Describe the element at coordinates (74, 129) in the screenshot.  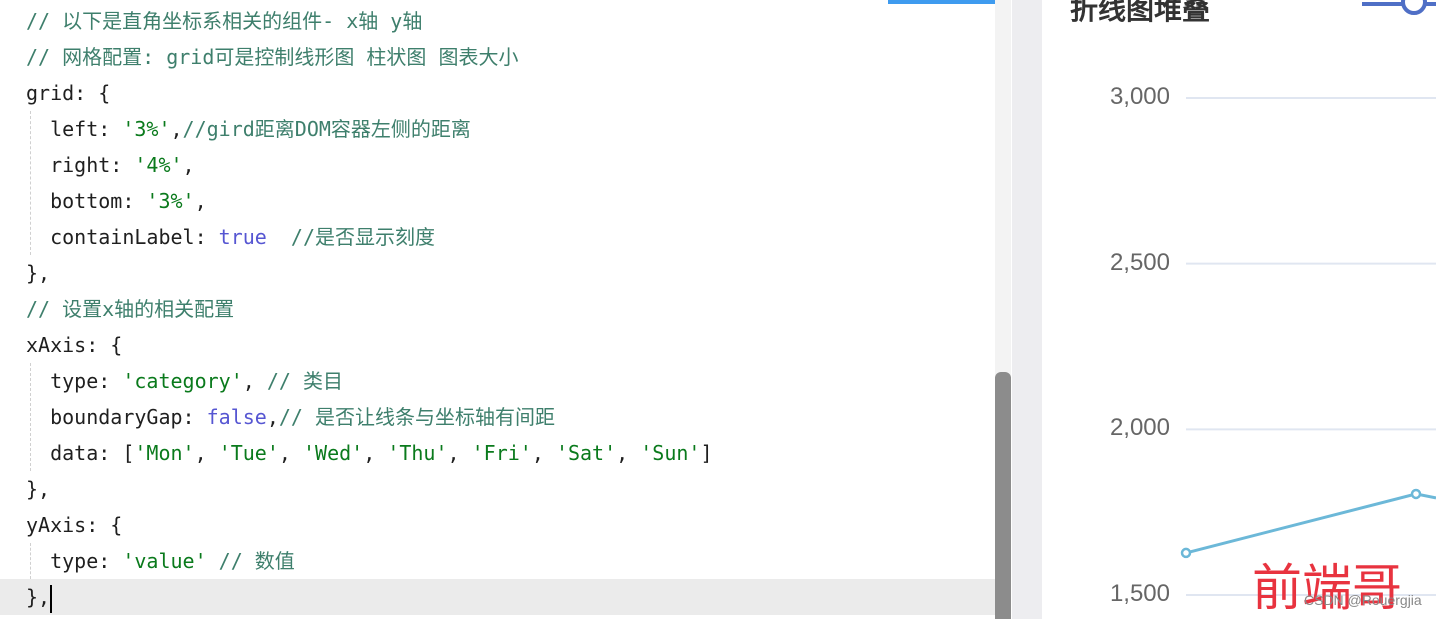
I see `code-token-plain: left:` at that location.